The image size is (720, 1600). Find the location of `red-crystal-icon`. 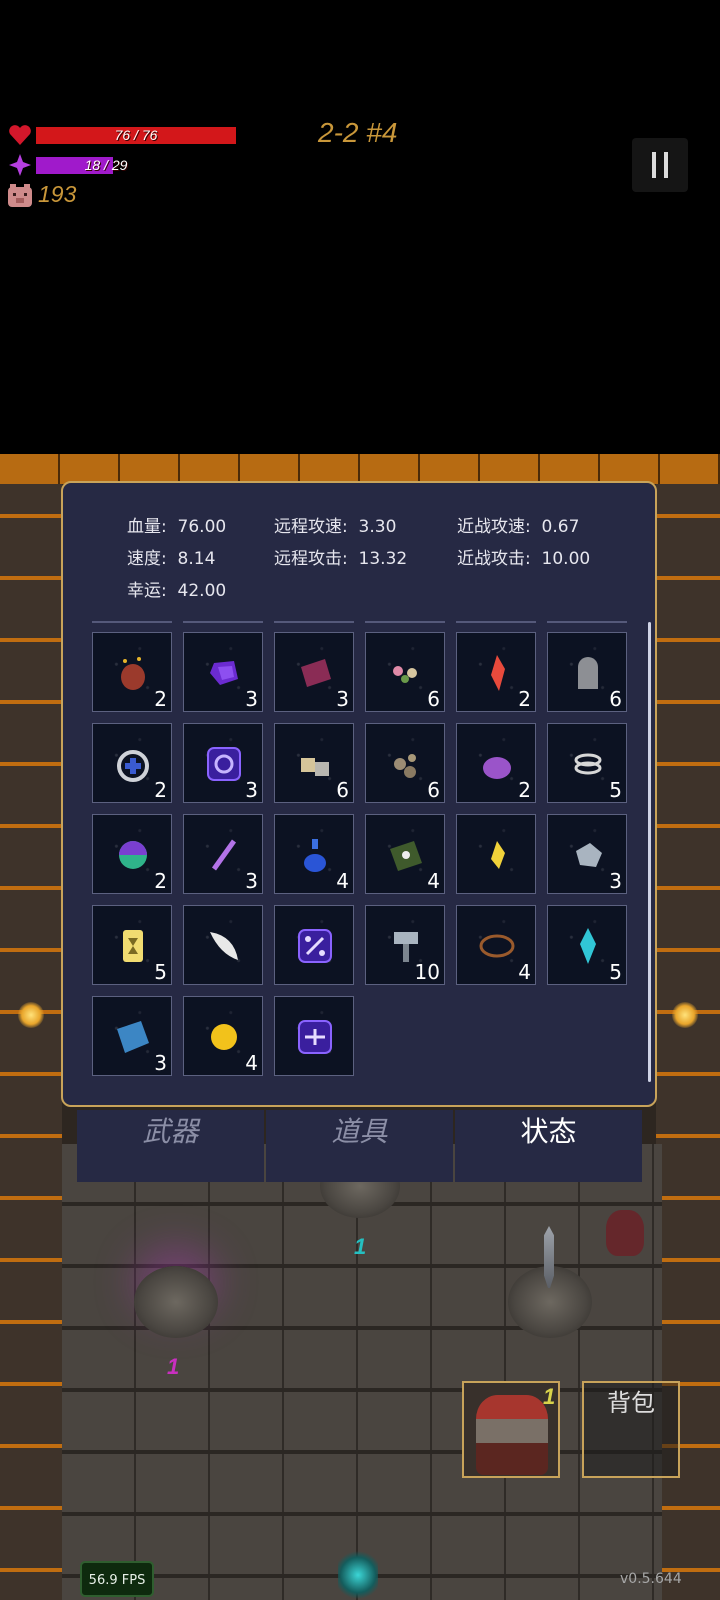

red-crystal-icon is located at coordinates (497, 673).